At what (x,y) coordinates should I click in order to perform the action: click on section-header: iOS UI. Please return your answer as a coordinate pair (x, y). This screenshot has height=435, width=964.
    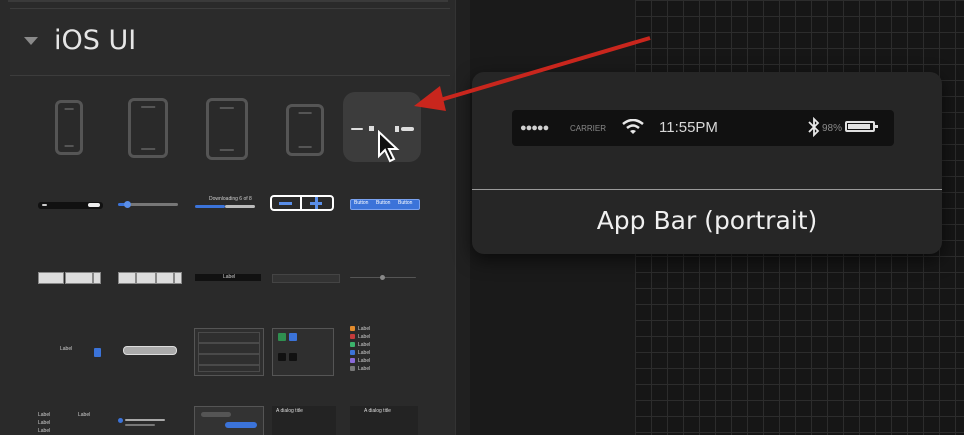
    Looking at the image, I should click on (230, 42).